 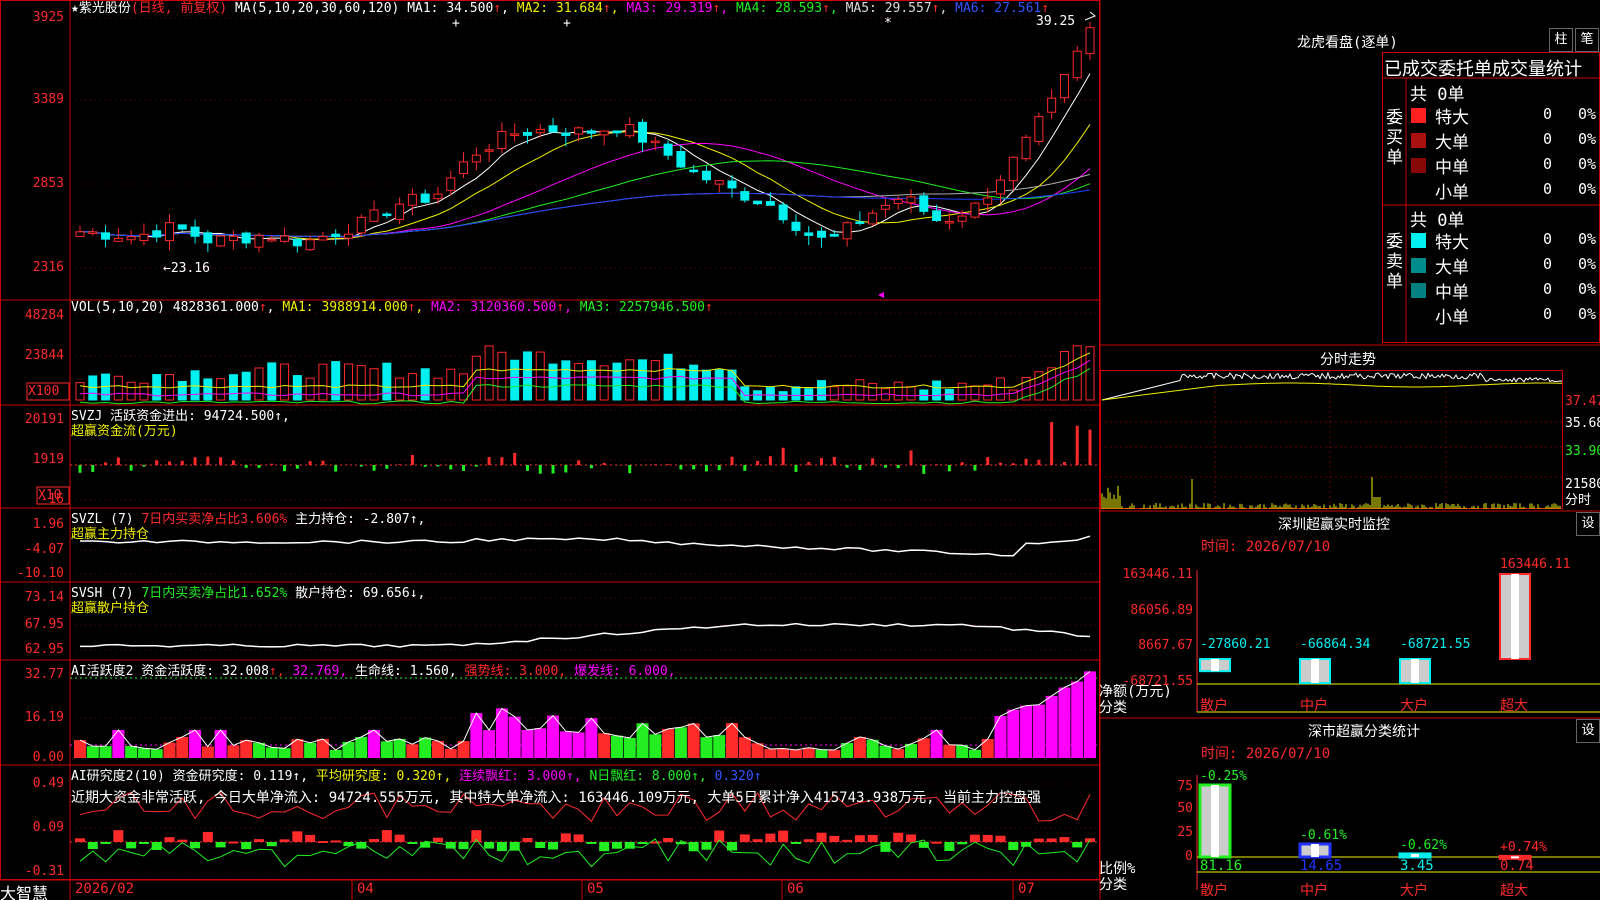 What do you see at coordinates (48, 757) in the screenshot?
I see `ai1-axis-label: 0.00` at bounding box center [48, 757].